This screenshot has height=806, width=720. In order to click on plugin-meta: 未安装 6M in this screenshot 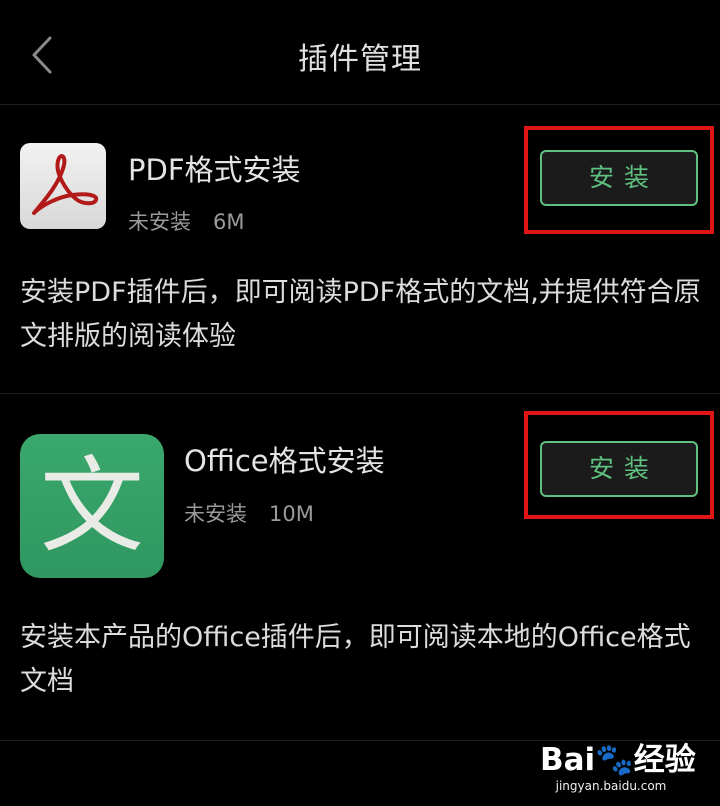, I will do `click(186, 221)`.